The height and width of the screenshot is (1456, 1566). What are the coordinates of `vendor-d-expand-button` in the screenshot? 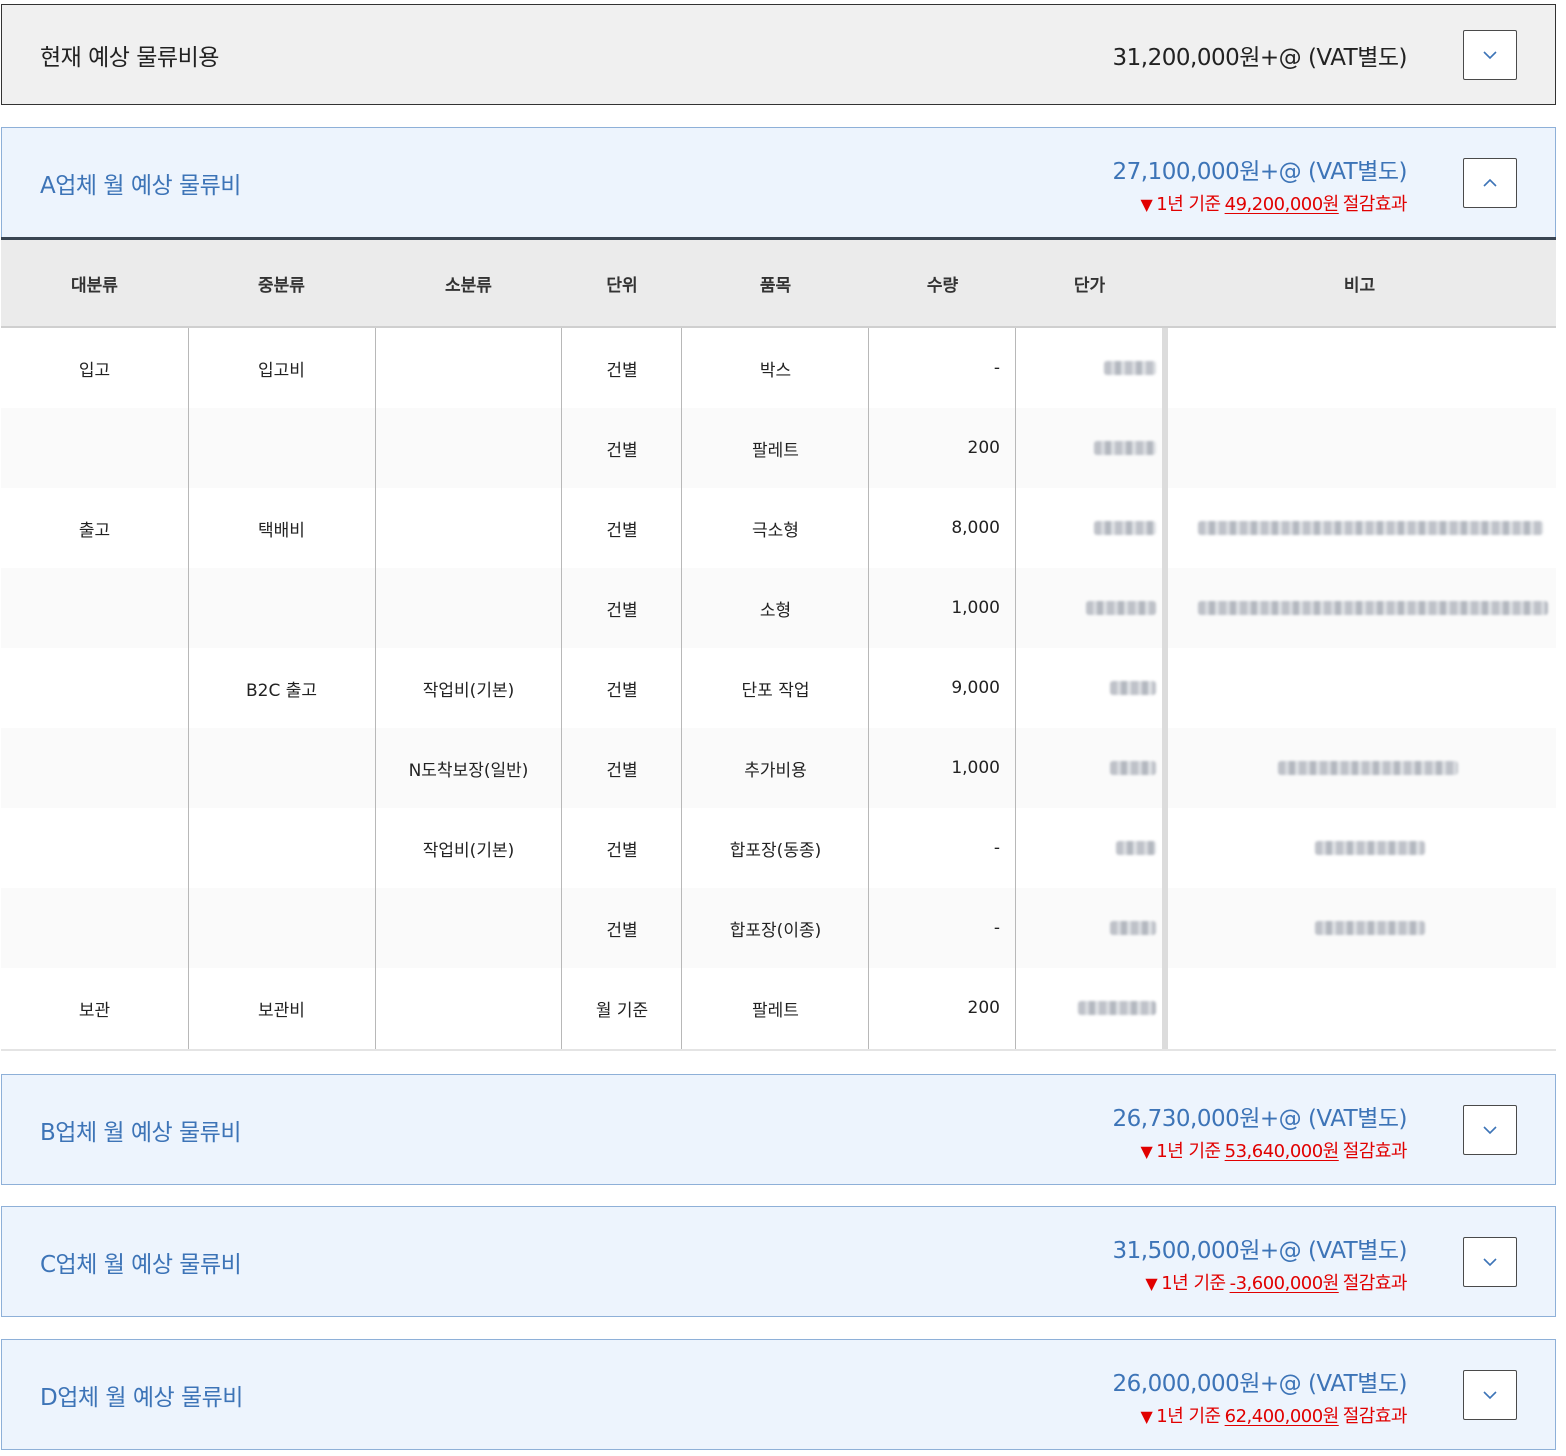 It's located at (1490, 1394).